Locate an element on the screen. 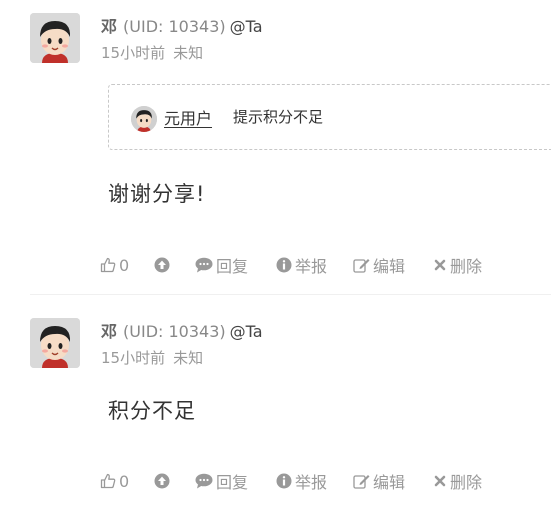 This screenshot has height=505, width=551. quoted-user-link: 元用户 is located at coordinates (188, 117).